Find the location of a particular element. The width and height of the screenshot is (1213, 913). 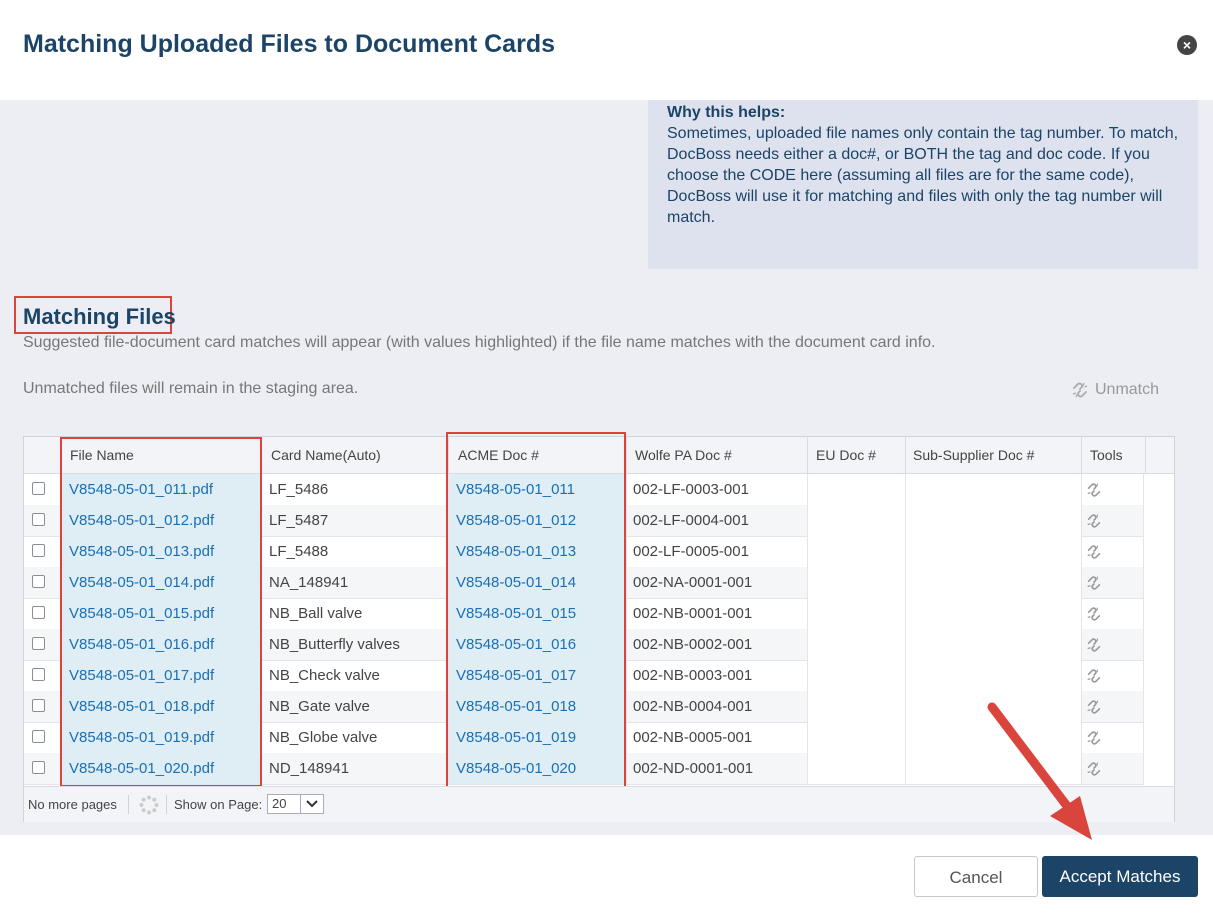

card-name-cell: LF_5487 is located at coordinates (355, 520).